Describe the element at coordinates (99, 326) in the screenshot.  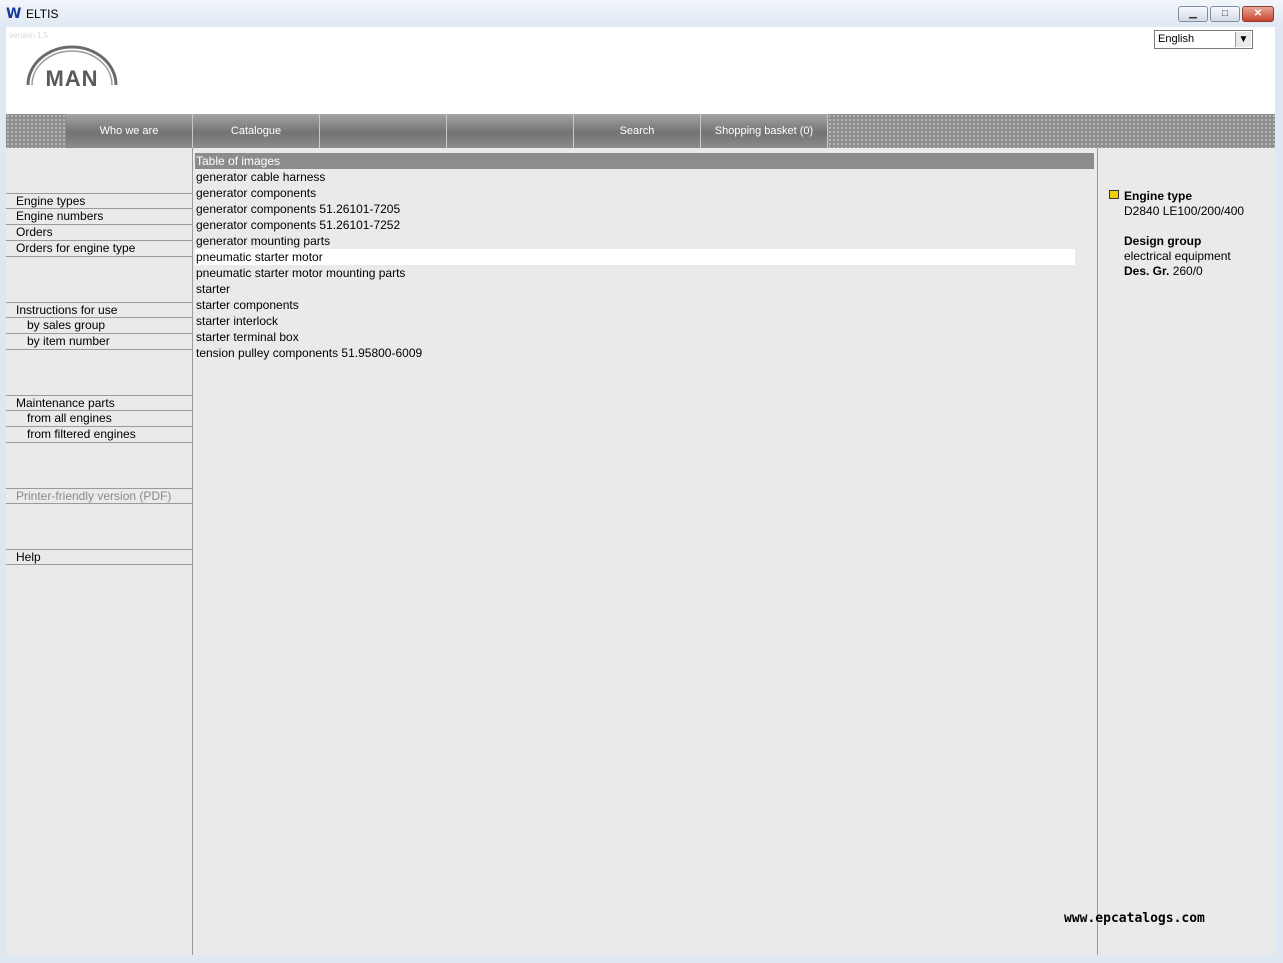
I see `sidebar-item-by-sales-group: by sales group` at that location.